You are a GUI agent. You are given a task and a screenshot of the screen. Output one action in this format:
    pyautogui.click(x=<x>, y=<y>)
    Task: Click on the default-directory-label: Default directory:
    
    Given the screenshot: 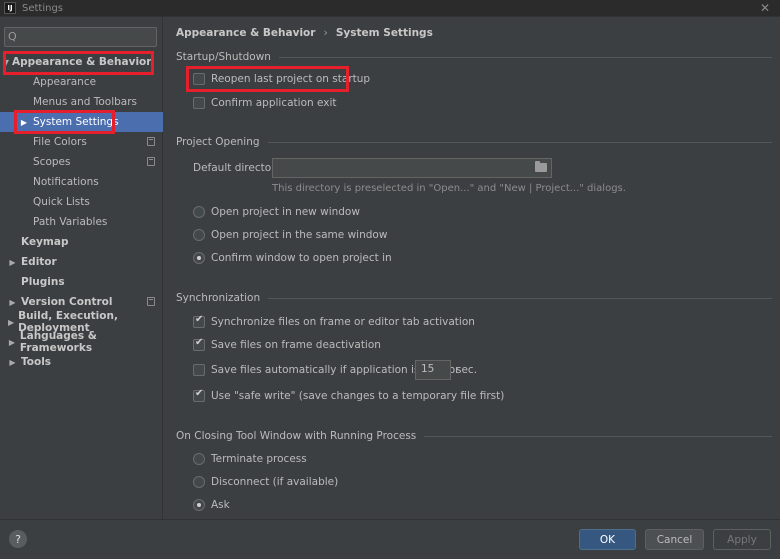 What is the action you would take?
    pyautogui.click(x=238, y=168)
    